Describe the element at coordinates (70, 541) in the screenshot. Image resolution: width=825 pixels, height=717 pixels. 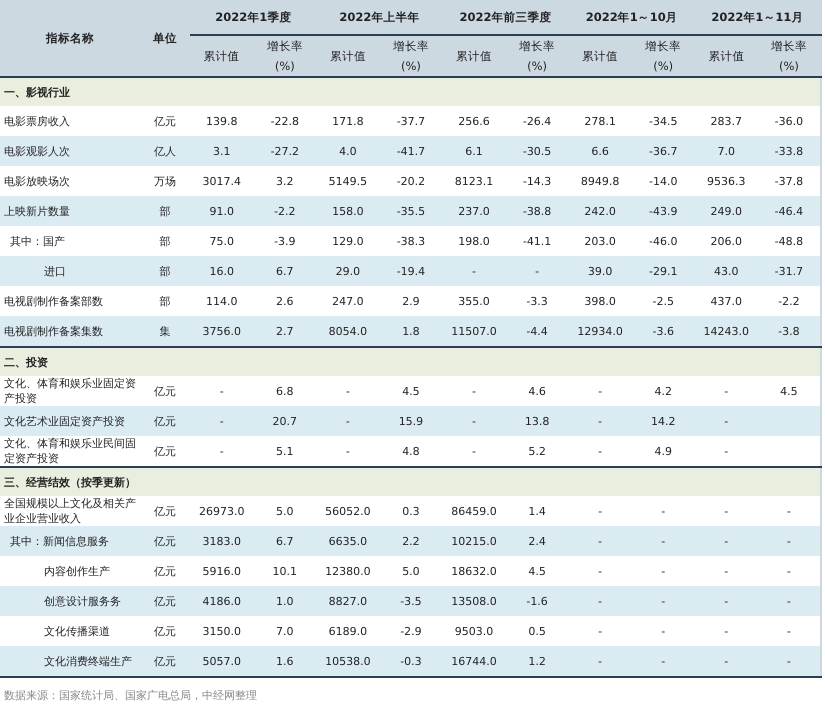
I see `table-cell: 其中：新闻信息服务` at that location.